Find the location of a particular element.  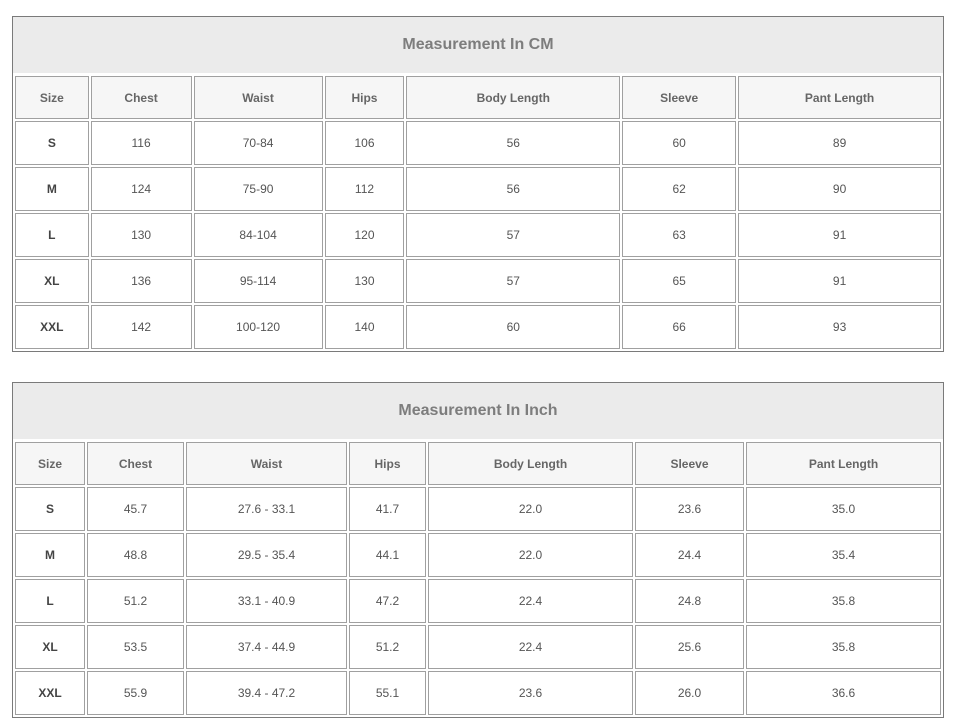

pant-length-cell: 90 is located at coordinates (839, 189).